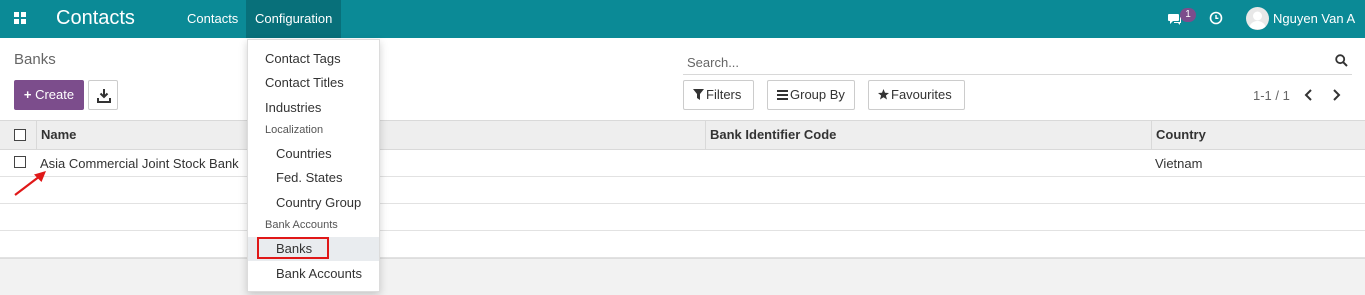 Image resolution: width=1365 pixels, height=295 pixels. I want to click on filters-button: Filters, so click(718, 95).